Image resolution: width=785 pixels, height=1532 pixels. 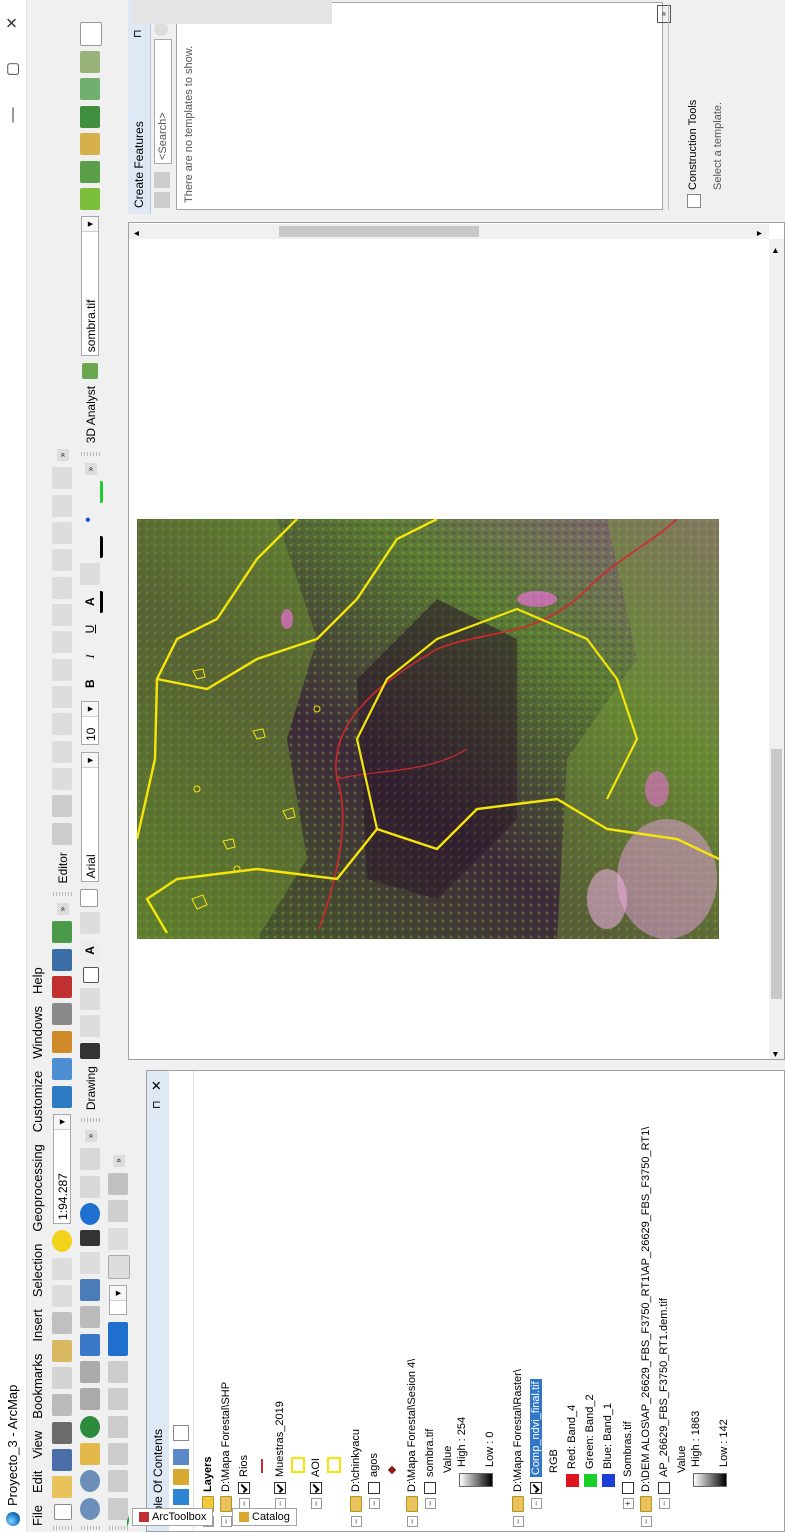 What do you see at coordinates (37, 1445) in the screenshot?
I see `menu-view: View` at bounding box center [37, 1445].